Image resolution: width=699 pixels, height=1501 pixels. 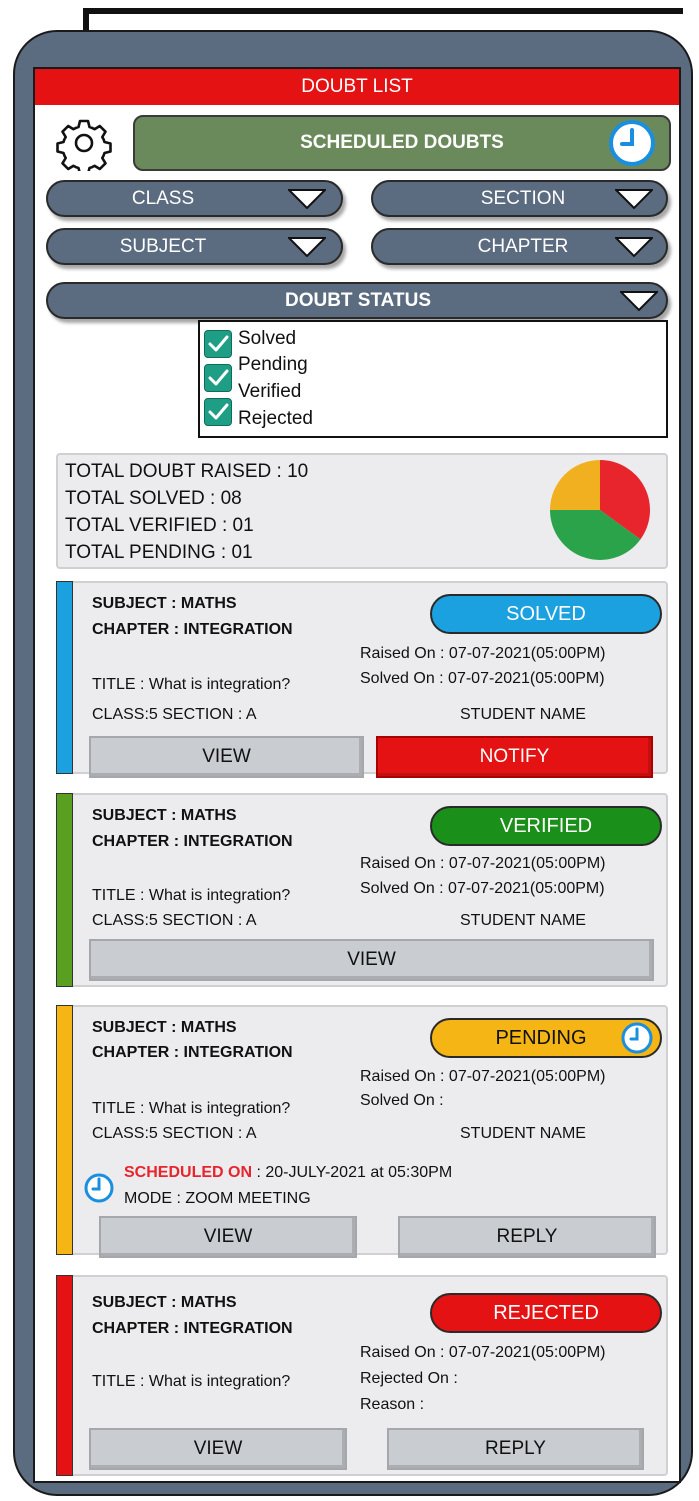 What do you see at coordinates (541, 1038) in the screenshot?
I see `status-badge-label: PENDING` at bounding box center [541, 1038].